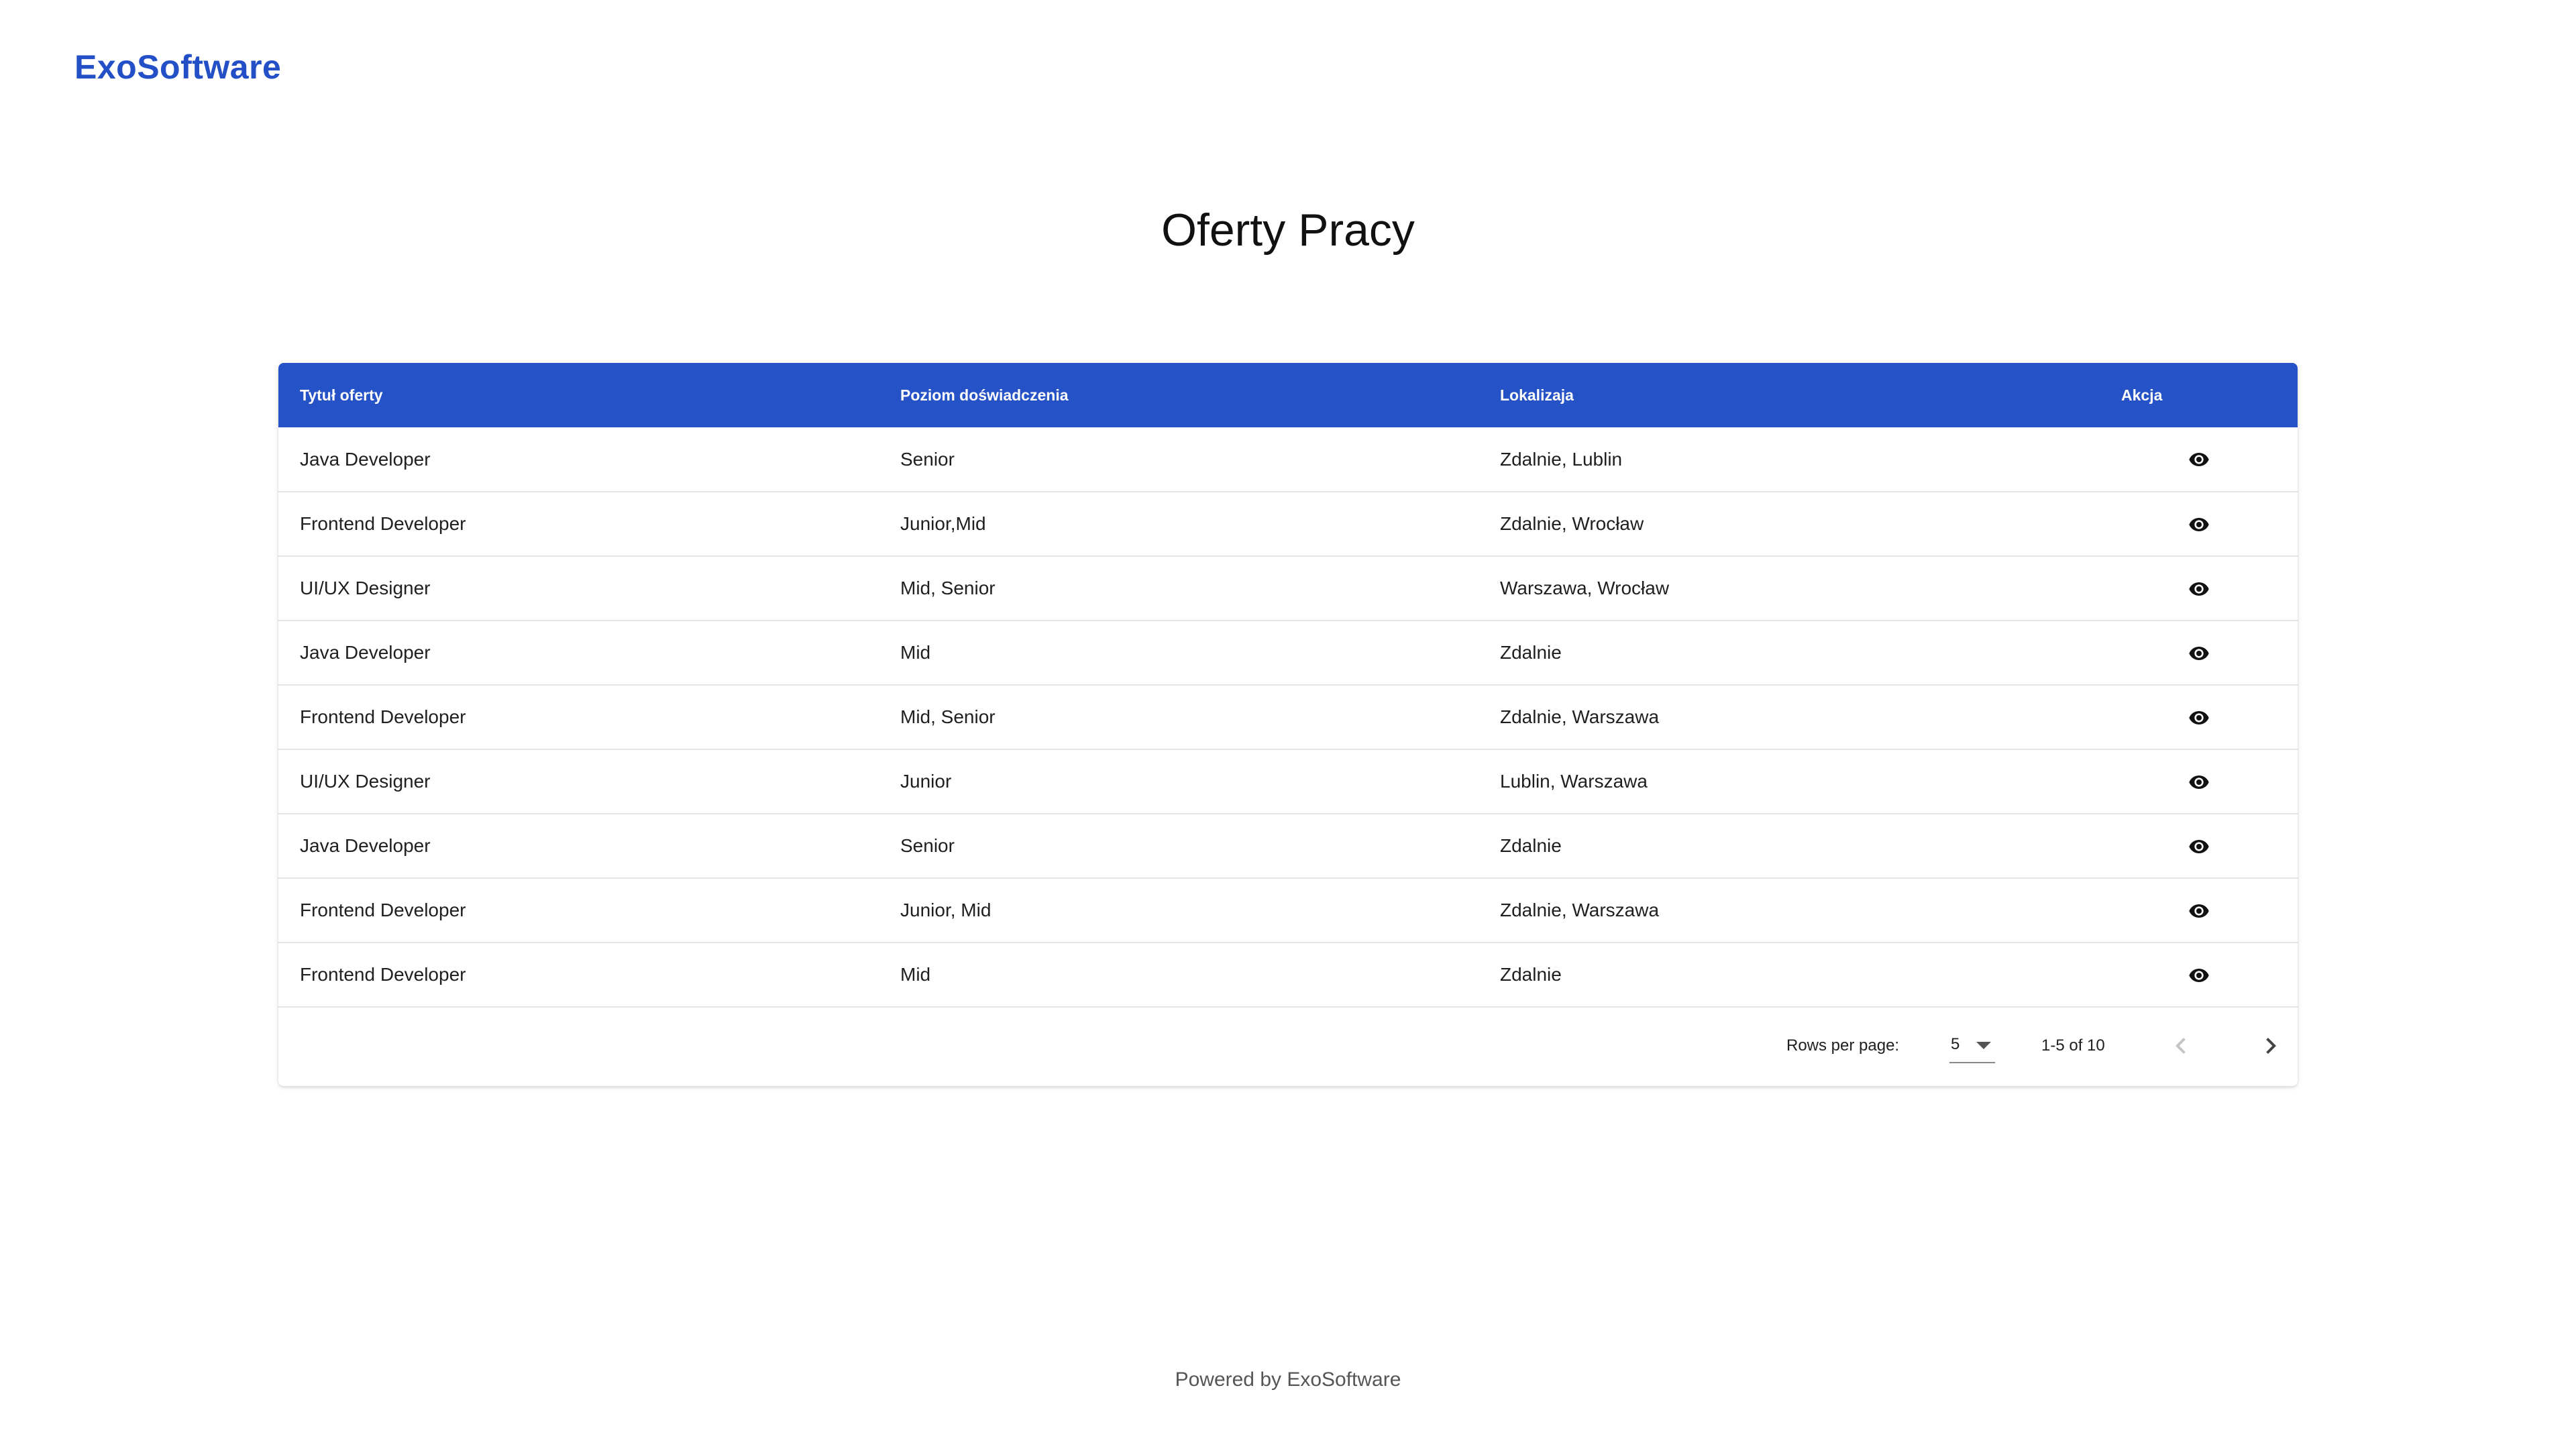  What do you see at coordinates (2142, 395) in the screenshot?
I see `column-header-action: Akcja` at bounding box center [2142, 395].